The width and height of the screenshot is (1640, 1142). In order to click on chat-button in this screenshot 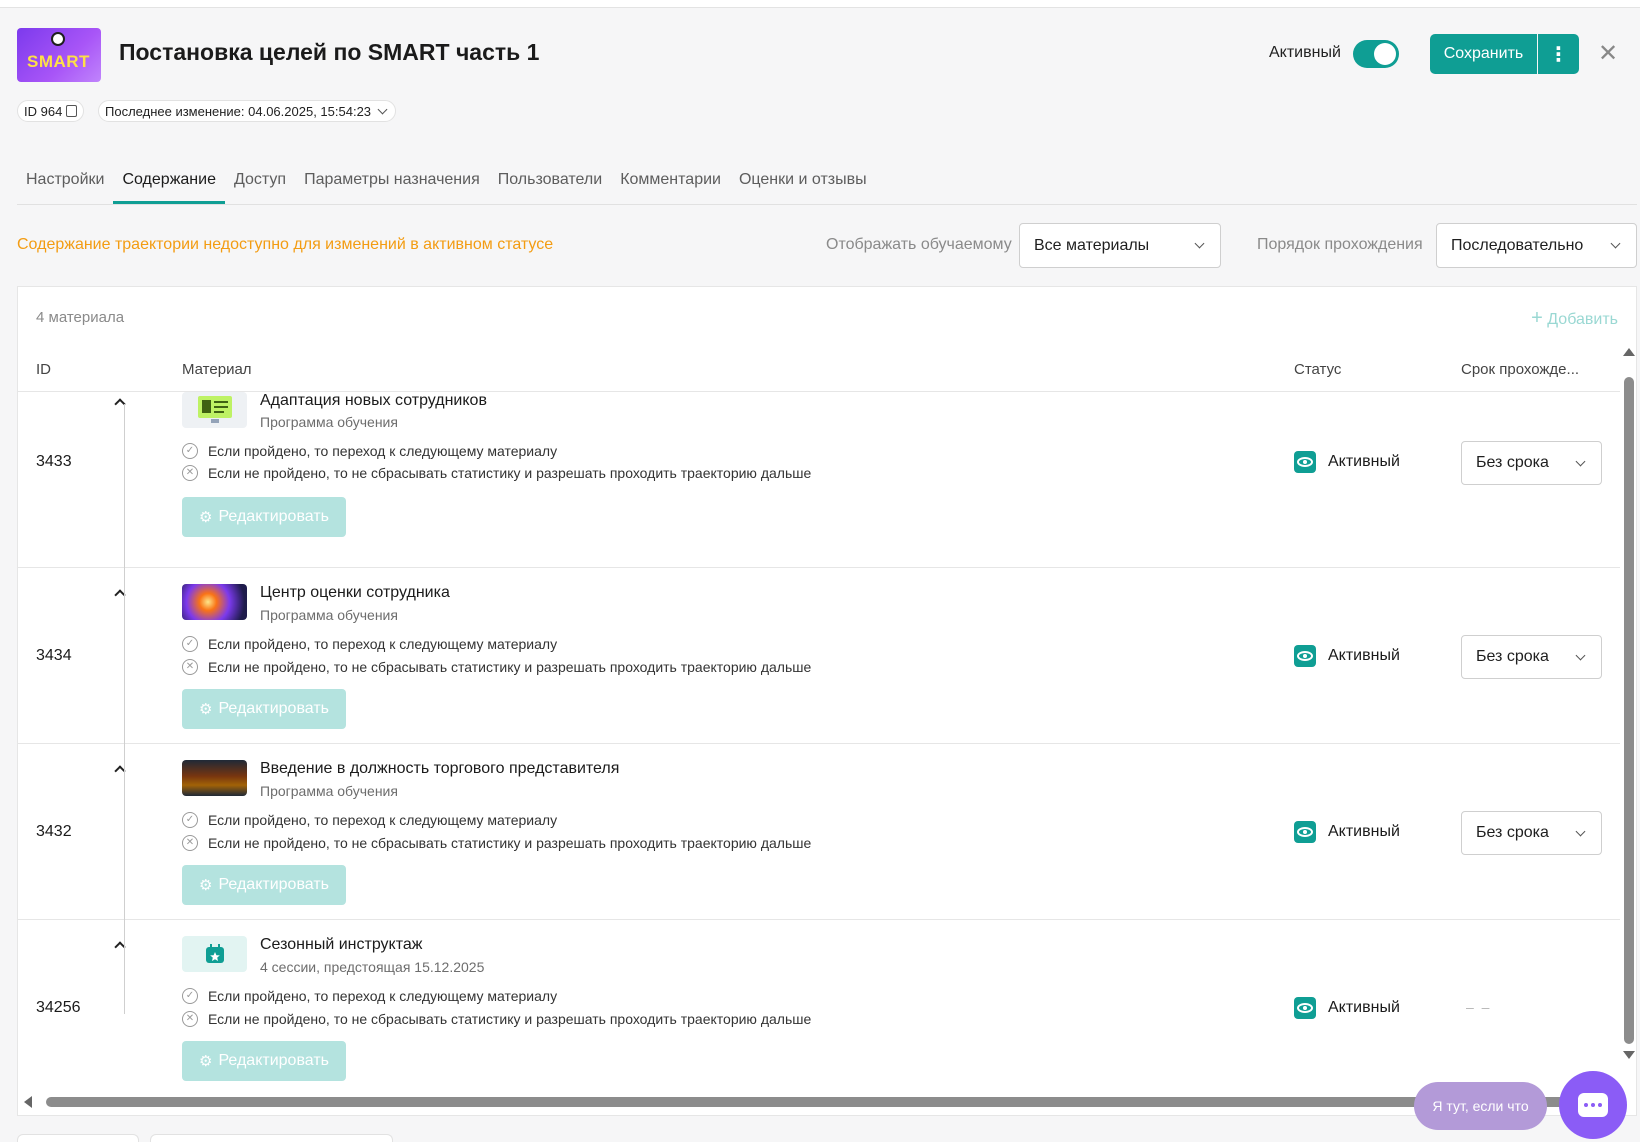, I will do `click(1593, 1105)`.